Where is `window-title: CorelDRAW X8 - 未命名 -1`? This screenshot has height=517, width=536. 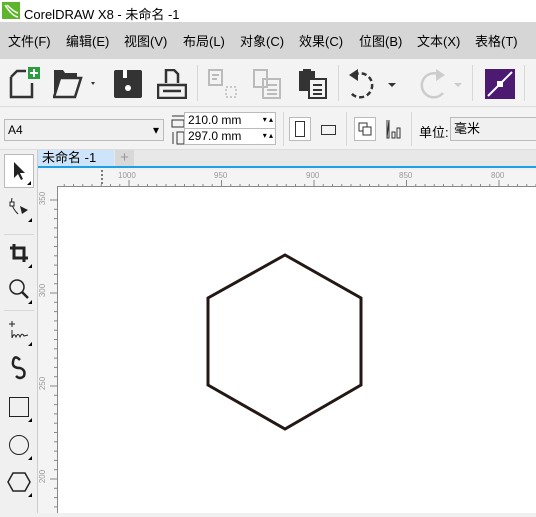
window-title: CorelDRAW X8 - 未命名 -1 is located at coordinates (102, 14).